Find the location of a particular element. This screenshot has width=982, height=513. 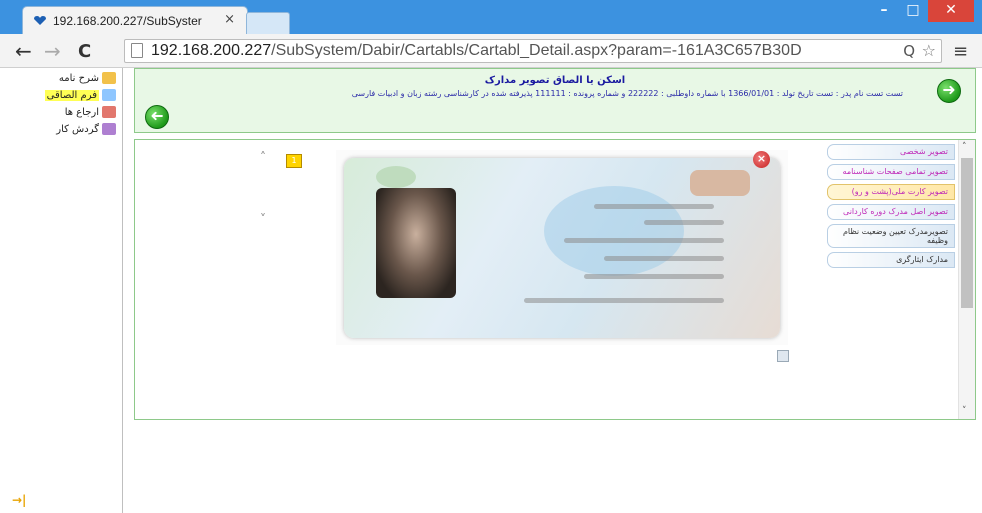

close-image-icon: × is located at coordinates (761, 159).